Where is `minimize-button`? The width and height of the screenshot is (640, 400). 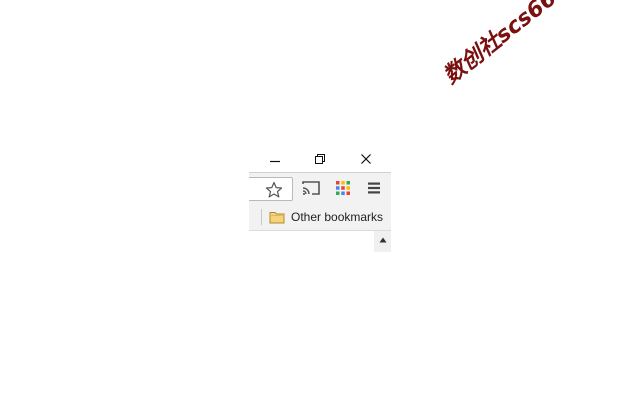 minimize-button is located at coordinates (275, 159).